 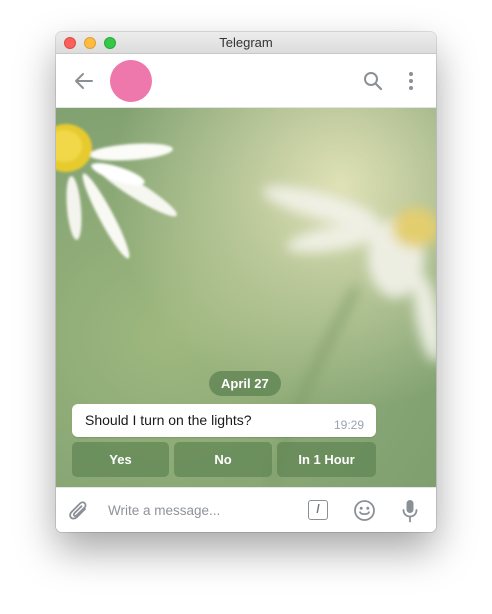 I want to click on bot-command-button: /, so click(x=318, y=510).